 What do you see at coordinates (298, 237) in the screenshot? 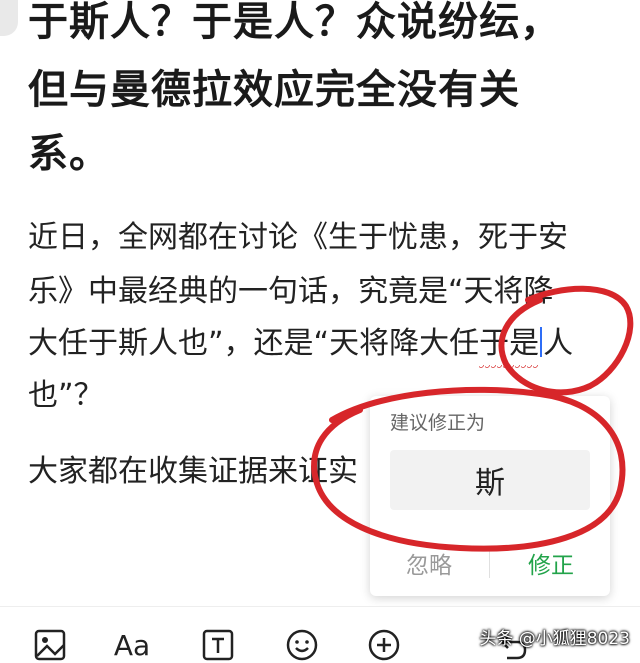
I see `paragraph-line: 近日，全网都在讨论《生于忧患，死于安` at bounding box center [298, 237].